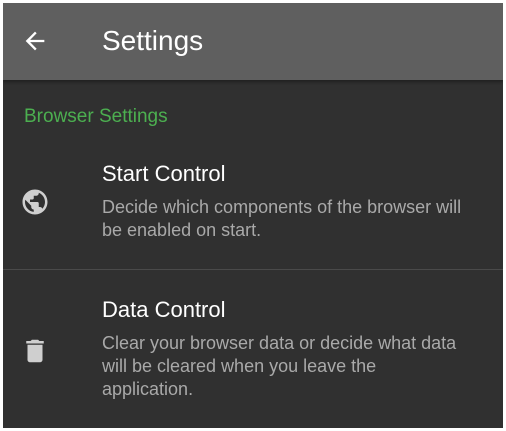 The height and width of the screenshot is (431, 506). I want to click on arrow-back-icon, so click(35, 41).